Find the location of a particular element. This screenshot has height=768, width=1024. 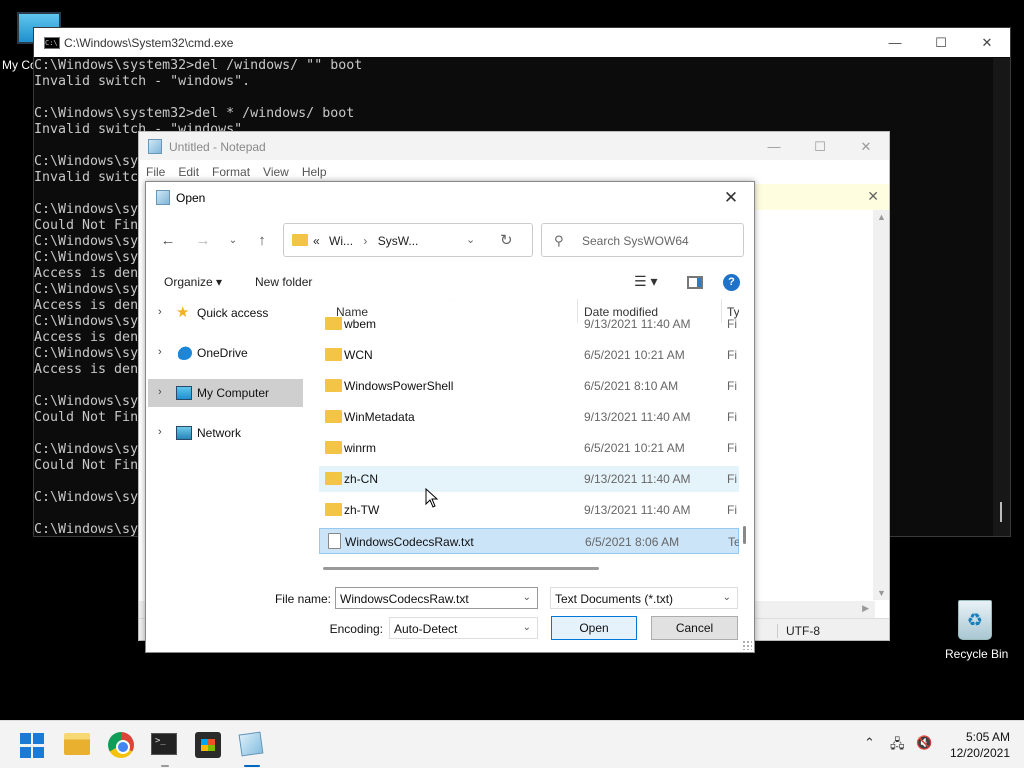

file-name-input: WindowsCodecsRaw.txt ⌄ is located at coordinates (436, 598).